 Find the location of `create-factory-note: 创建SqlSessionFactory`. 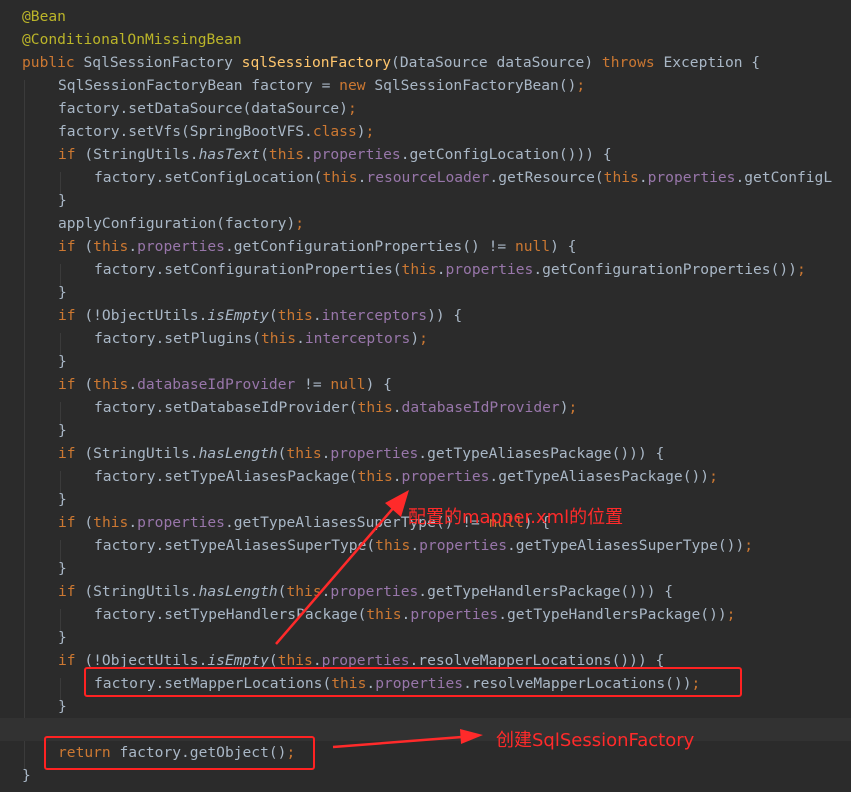

create-factory-note: 创建SqlSessionFactory is located at coordinates (595, 740).